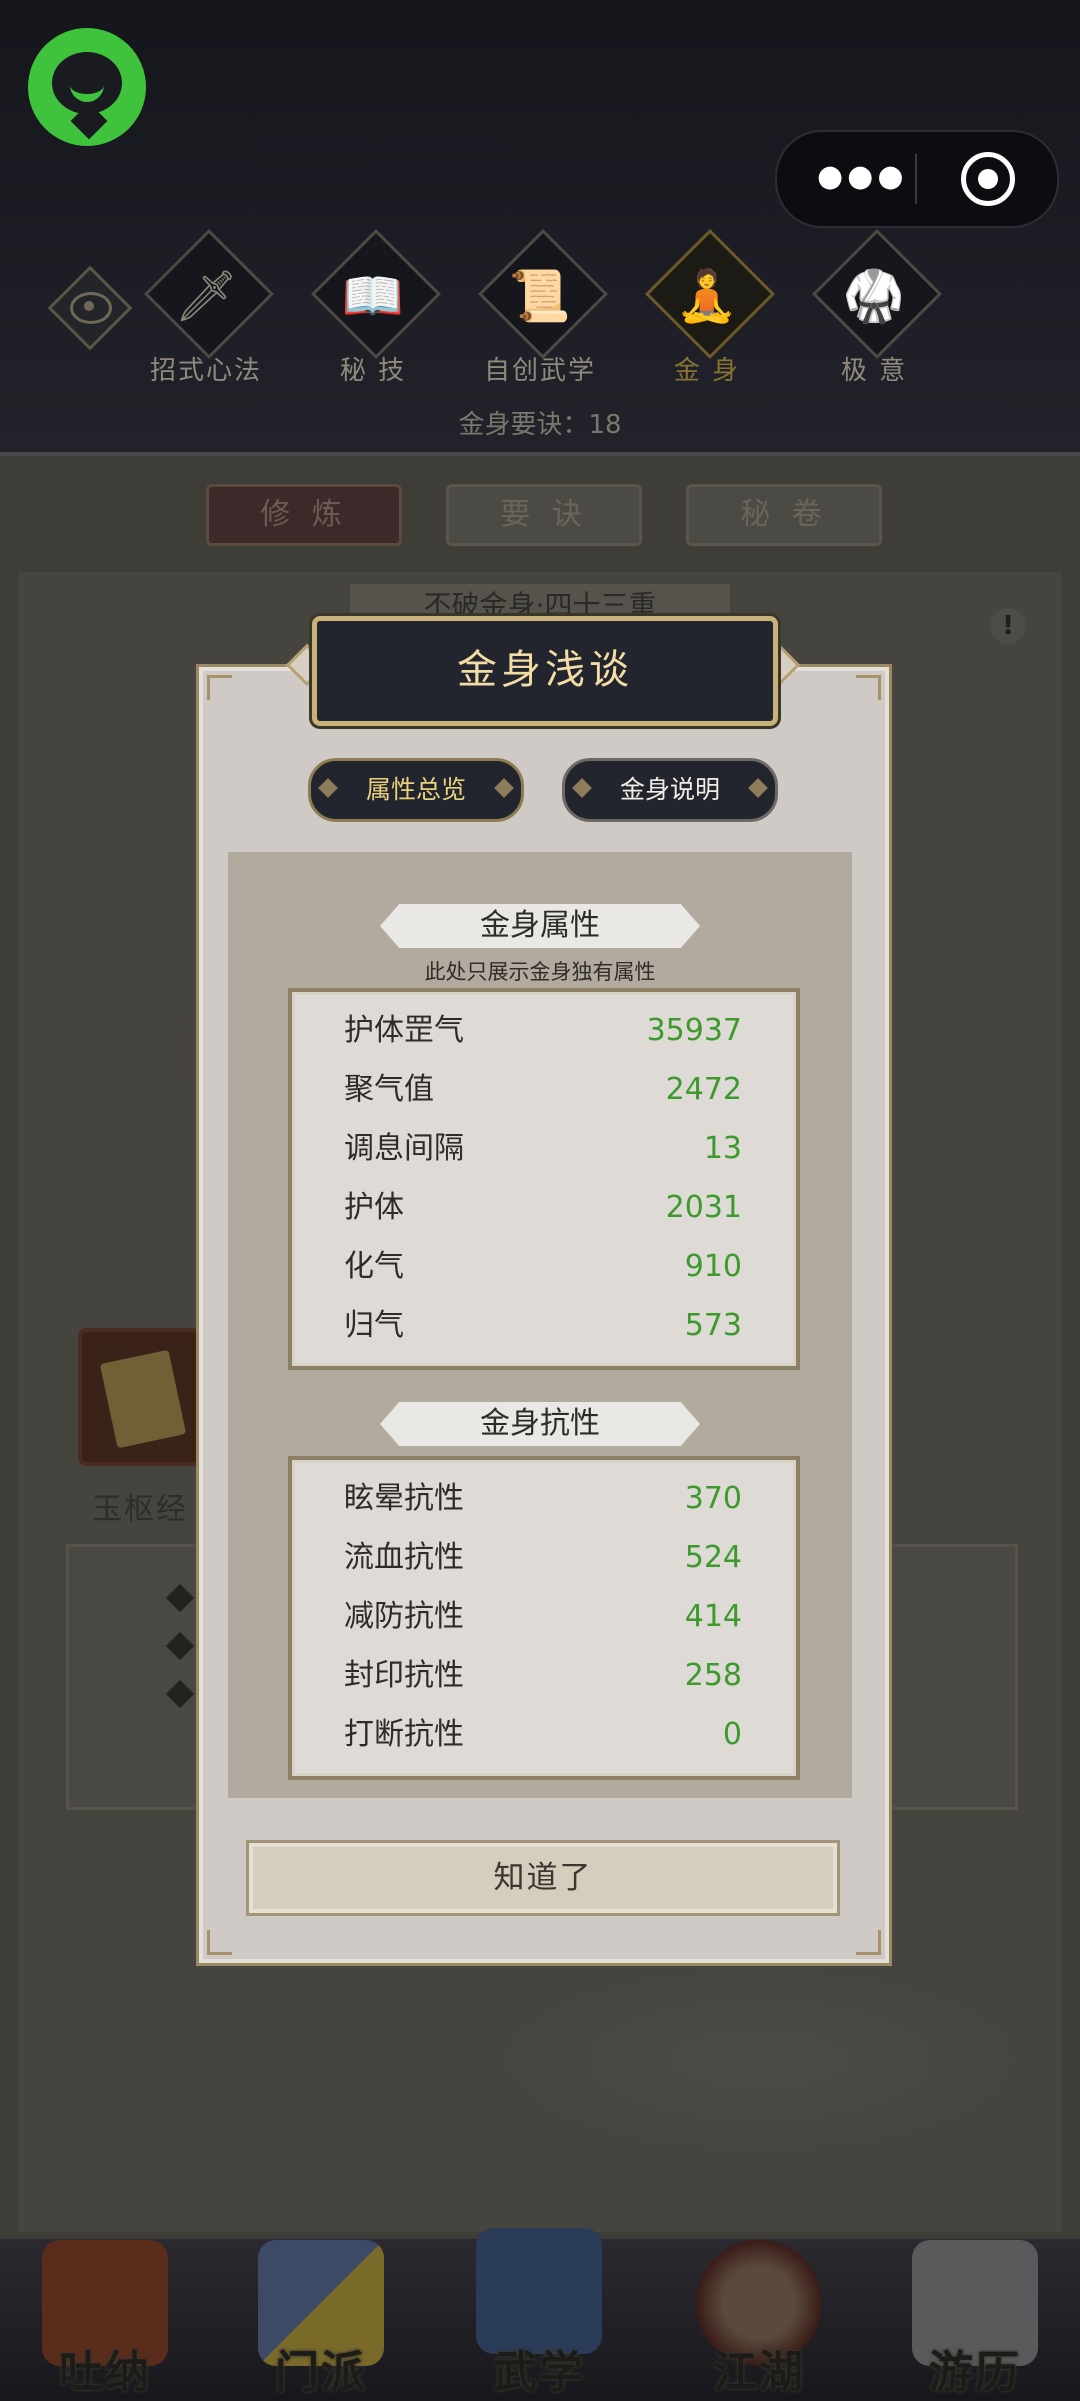 The width and height of the screenshot is (1080, 2401). I want to click on stat-value: 2472, so click(703, 1089).